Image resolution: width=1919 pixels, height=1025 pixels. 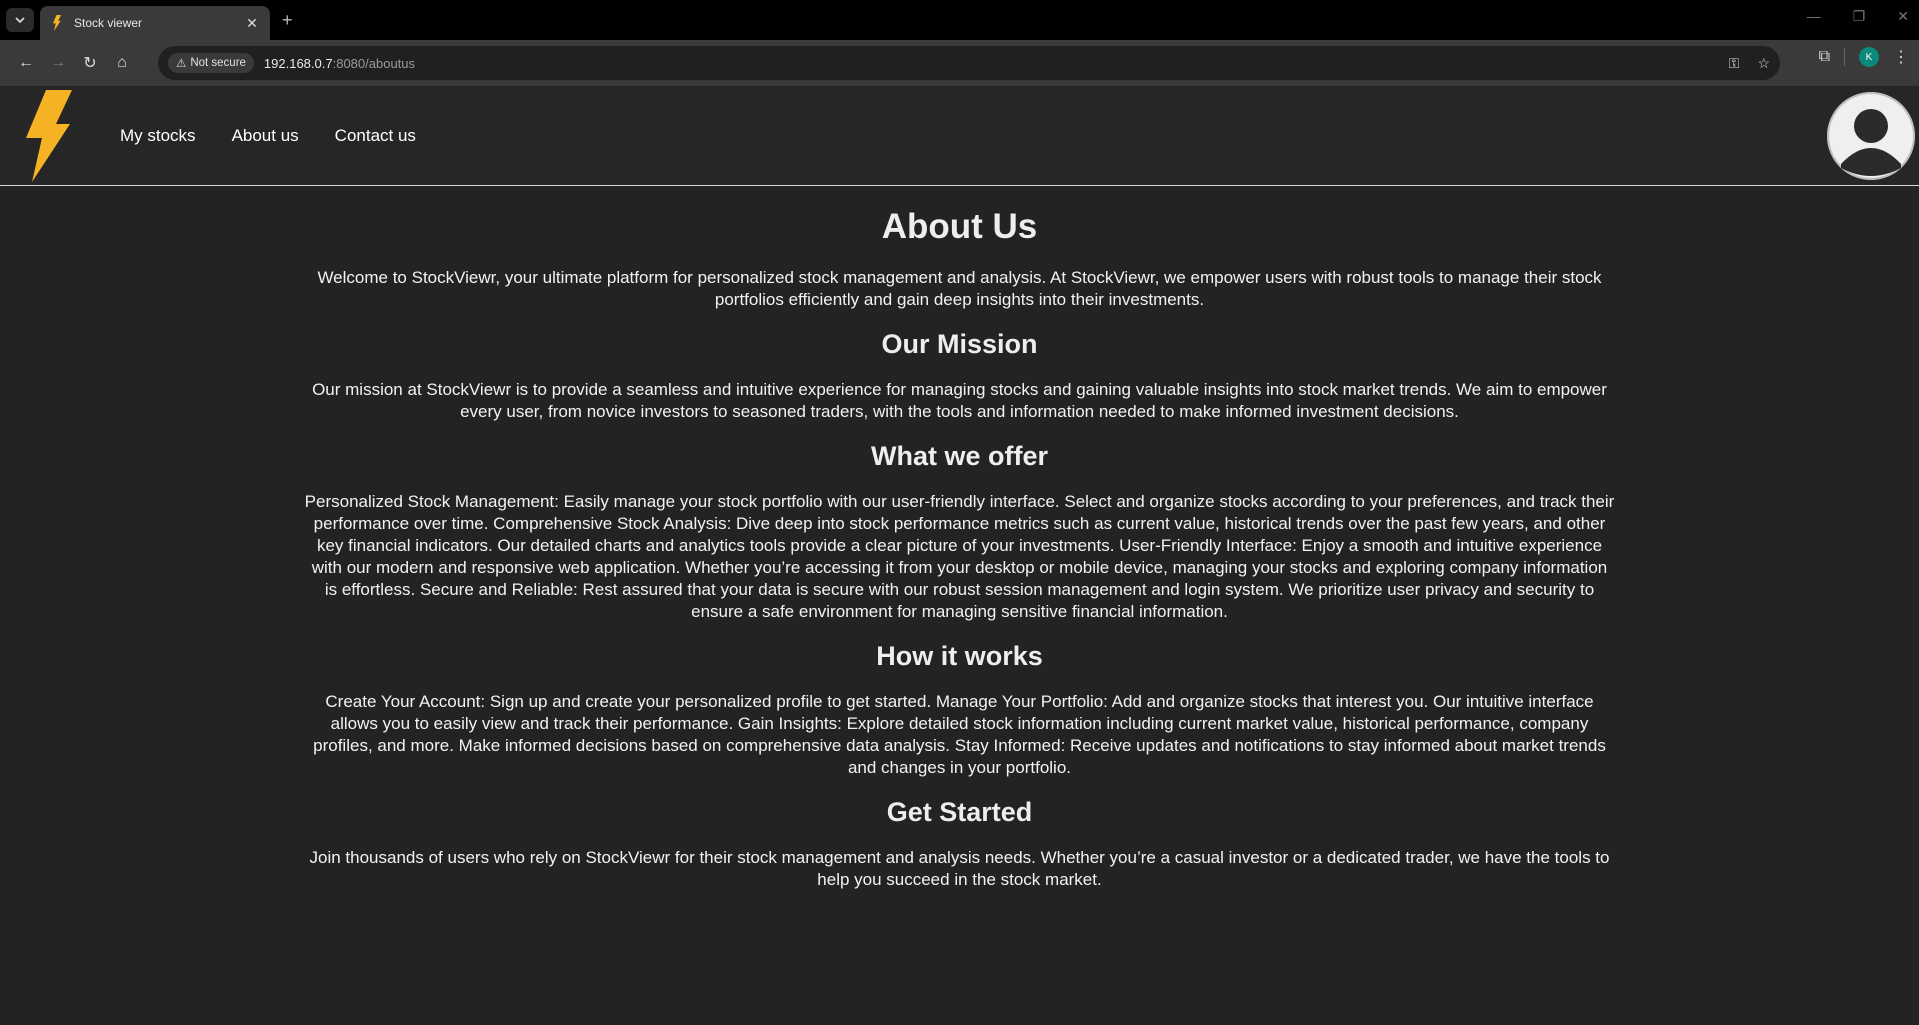 What do you see at coordinates (959, 656) in the screenshot?
I see `section-heading-how-it-works: How it works` at bounding box center [959, 656].